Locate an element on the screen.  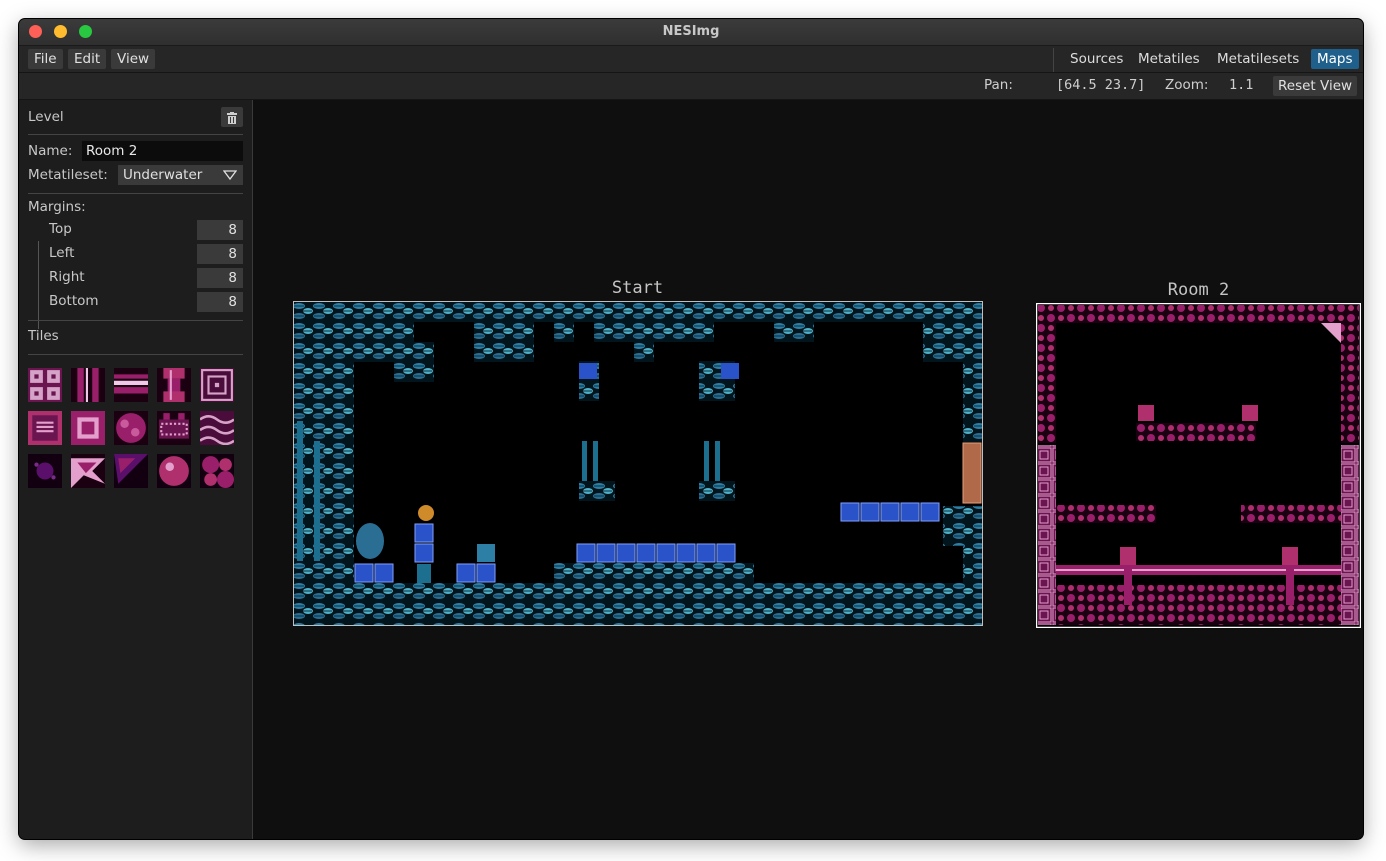
nav-metatilesets: Metatilesets is located at coordinates (1258, 59).